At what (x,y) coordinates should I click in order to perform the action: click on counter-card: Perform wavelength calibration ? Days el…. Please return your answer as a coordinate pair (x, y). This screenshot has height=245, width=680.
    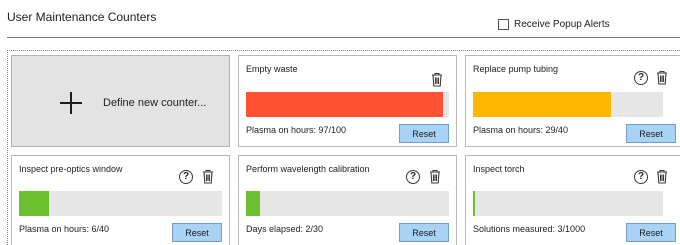
    Looking at the image, I should click on (347, 200).